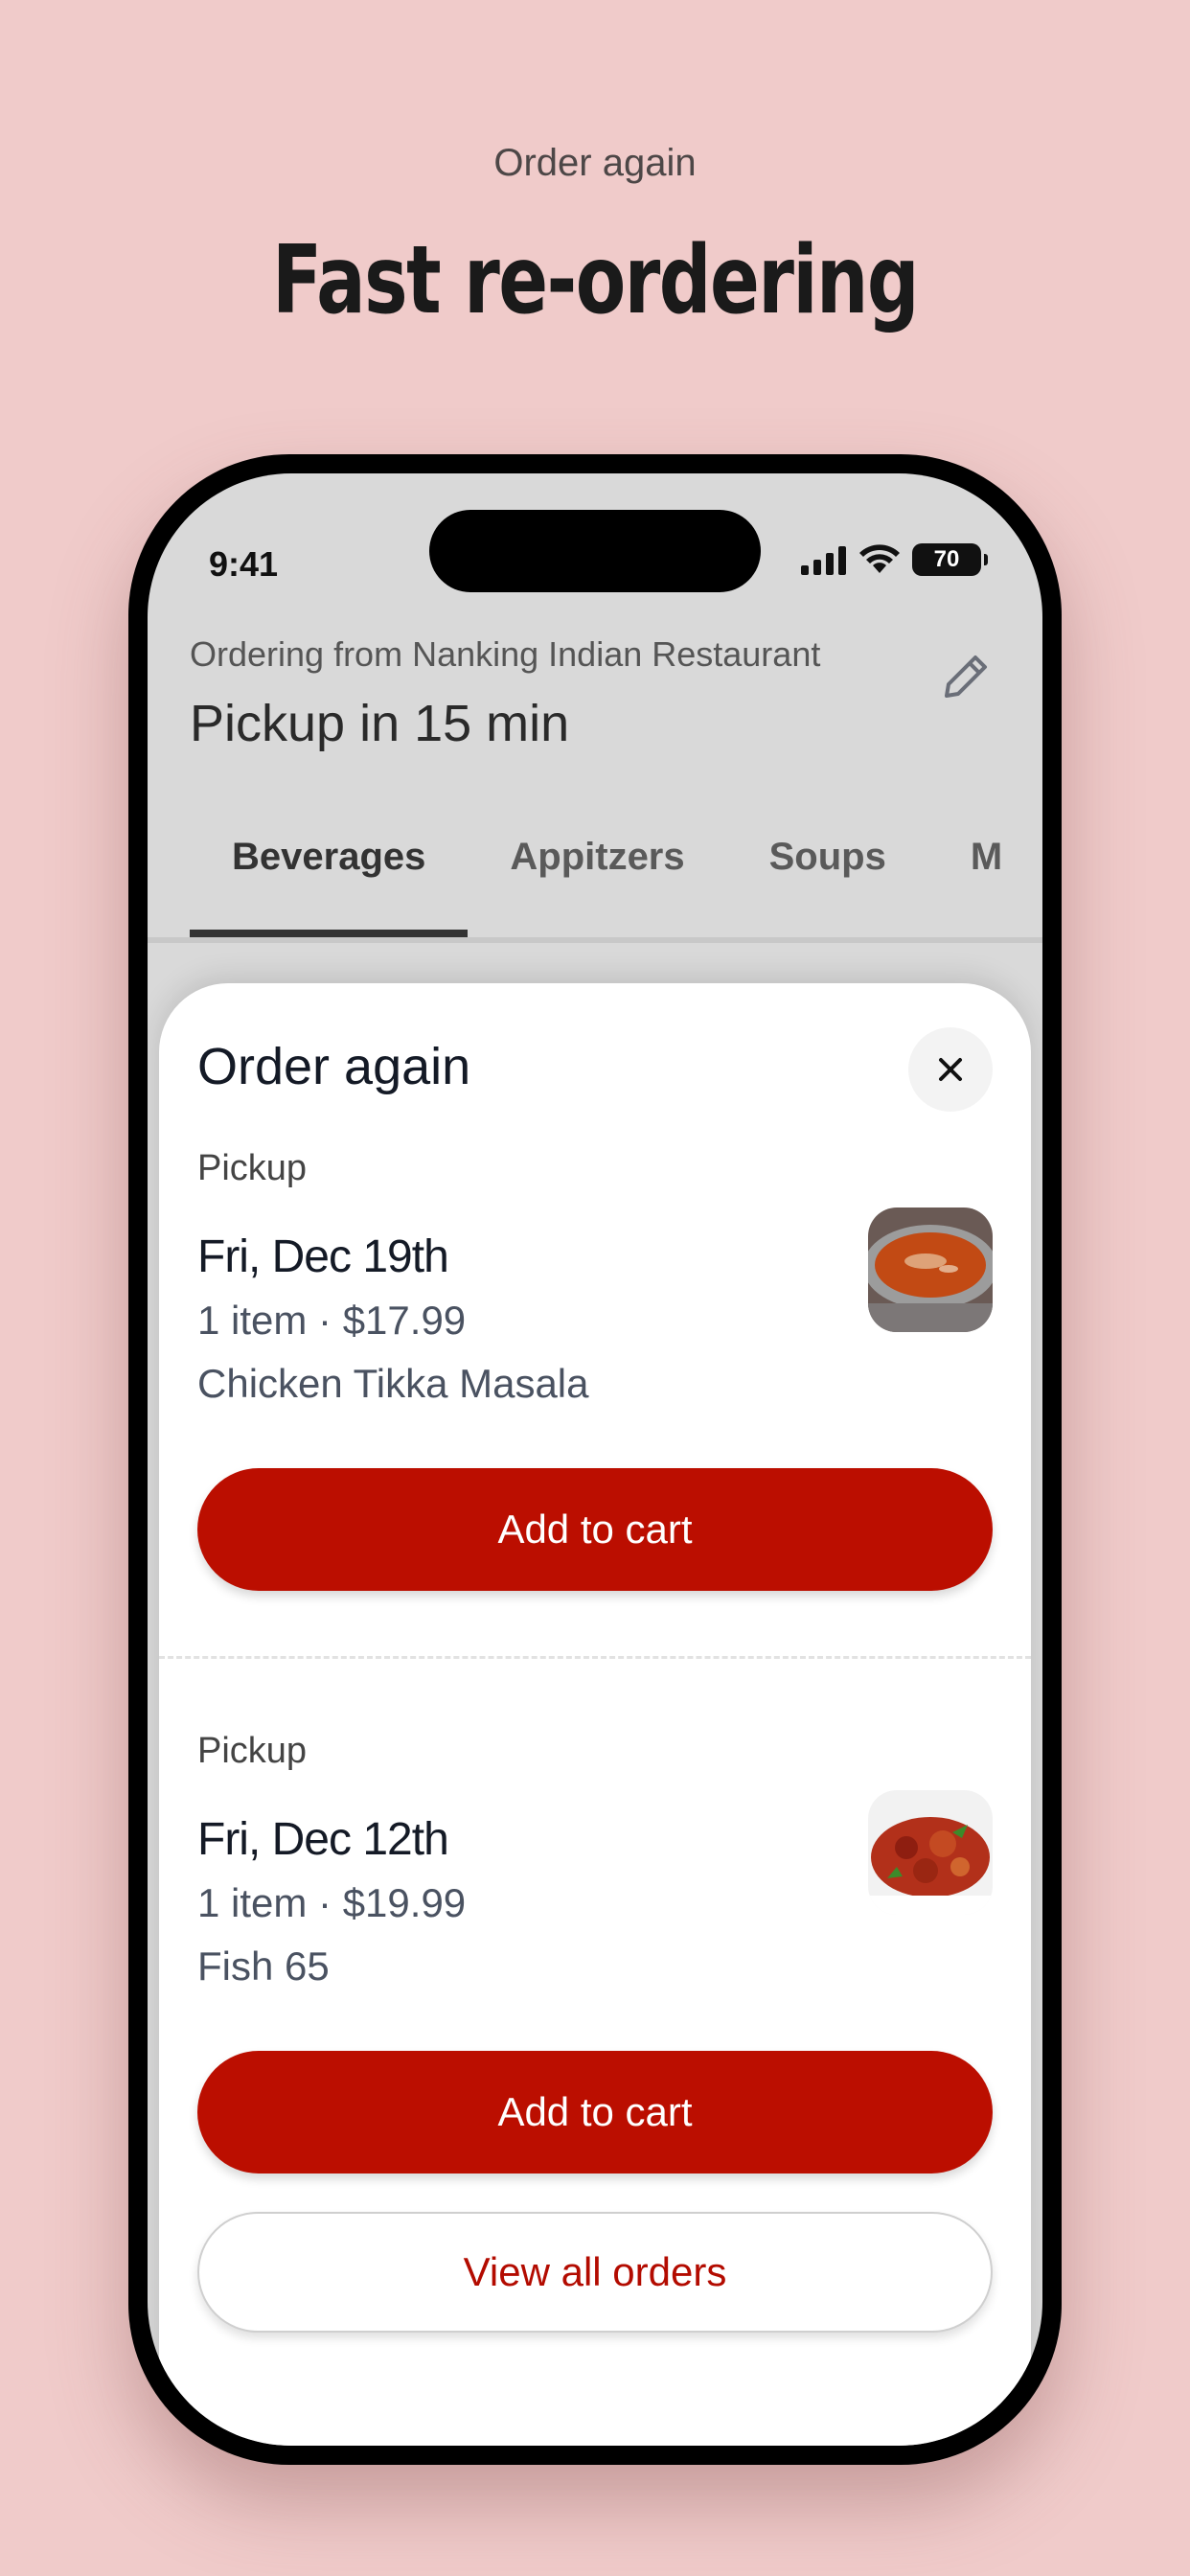 This screenshot has height=2576, width=1190. What do you see at coordinates (334, 1066) in the screenshot?
I see `sheet-title: Order again` at bounding box center [334, 1066].